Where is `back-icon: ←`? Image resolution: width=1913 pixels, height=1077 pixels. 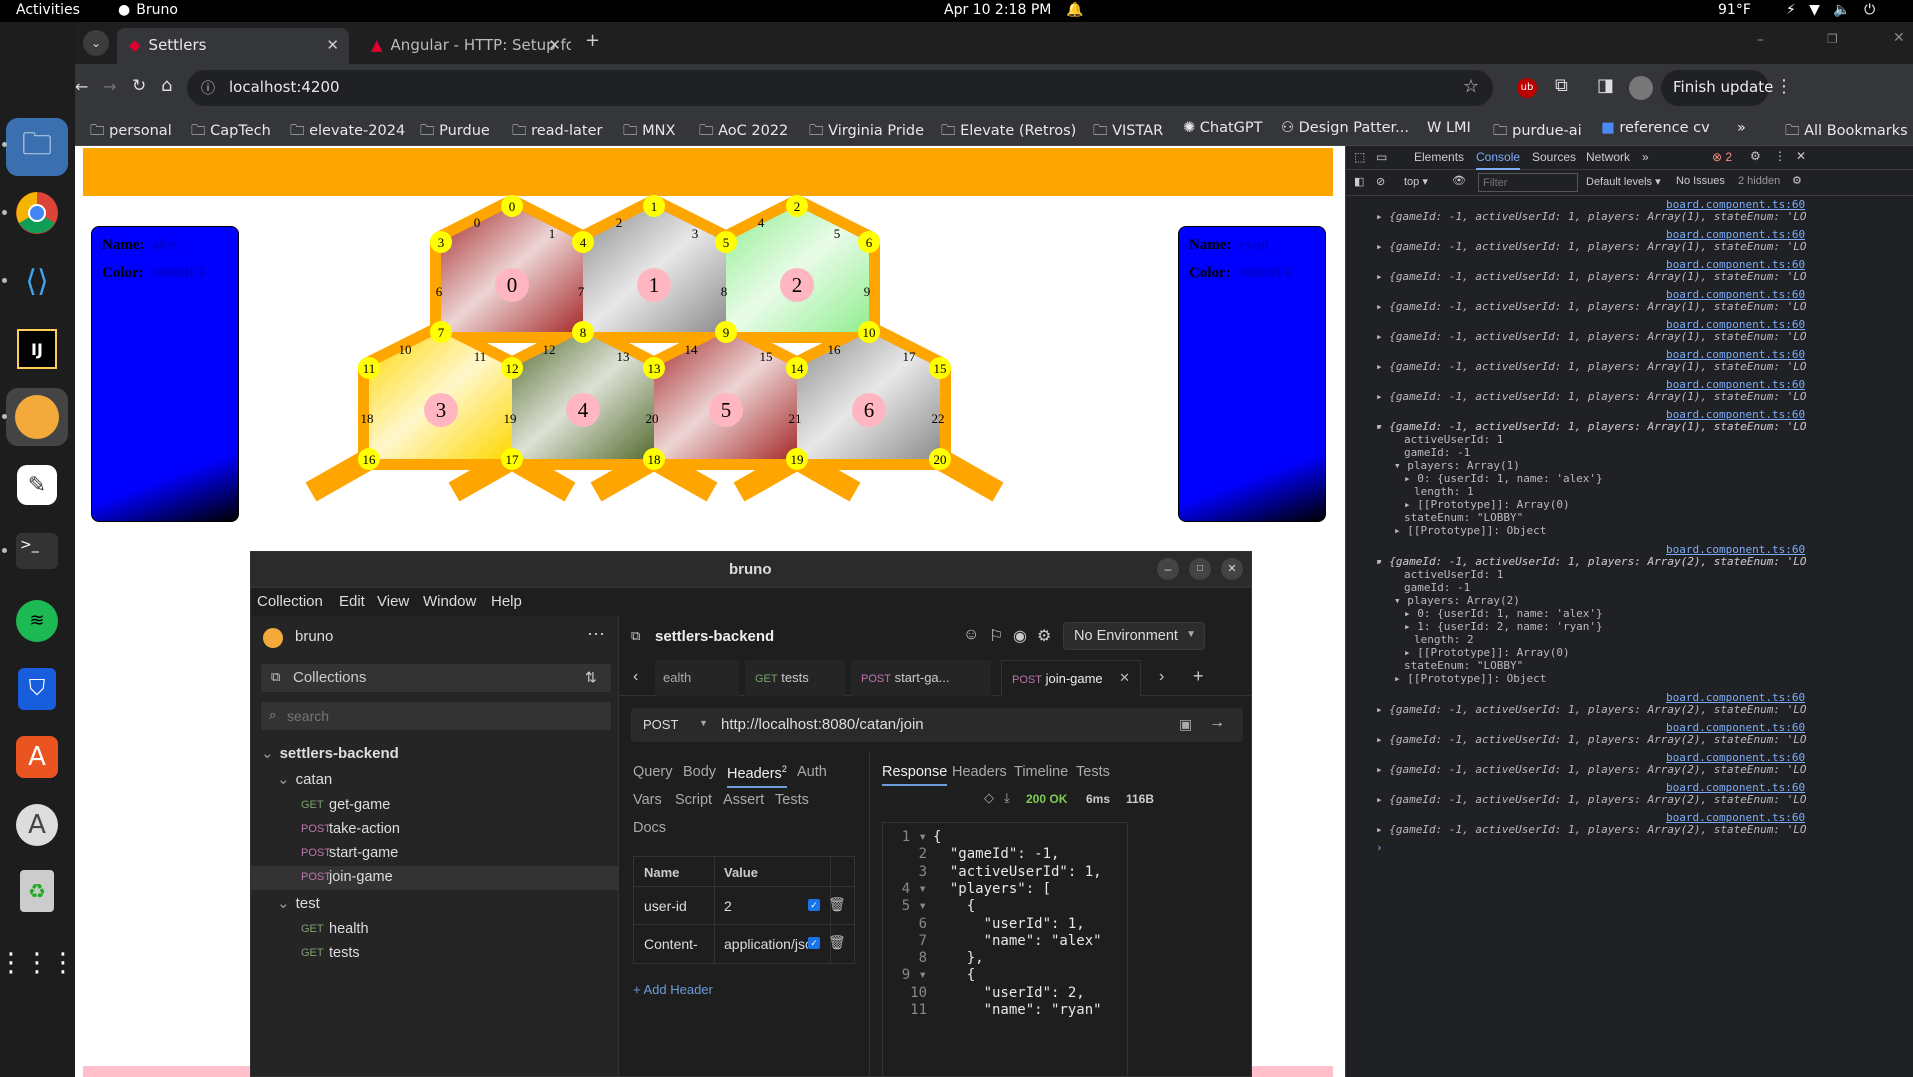
back-icon: ← is located at coordinates (87, 86).